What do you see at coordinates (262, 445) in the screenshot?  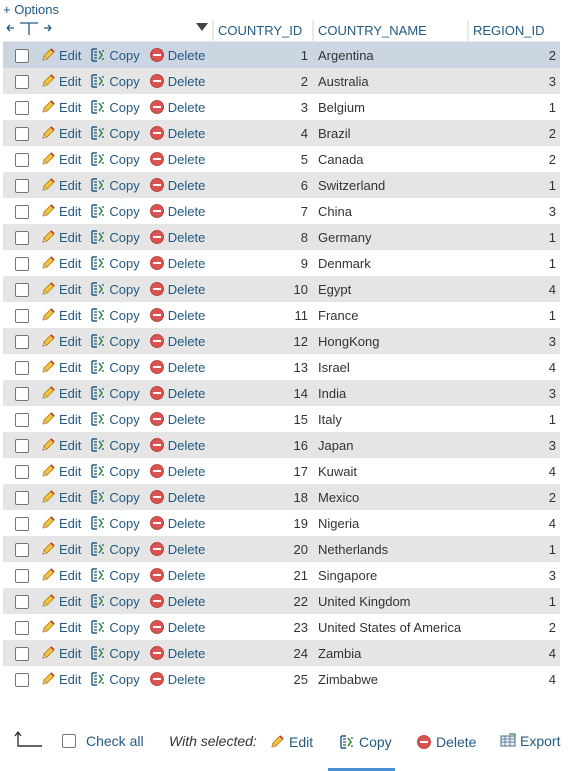 I see `country-id-cell: 16` at bounding box center [262, 445].